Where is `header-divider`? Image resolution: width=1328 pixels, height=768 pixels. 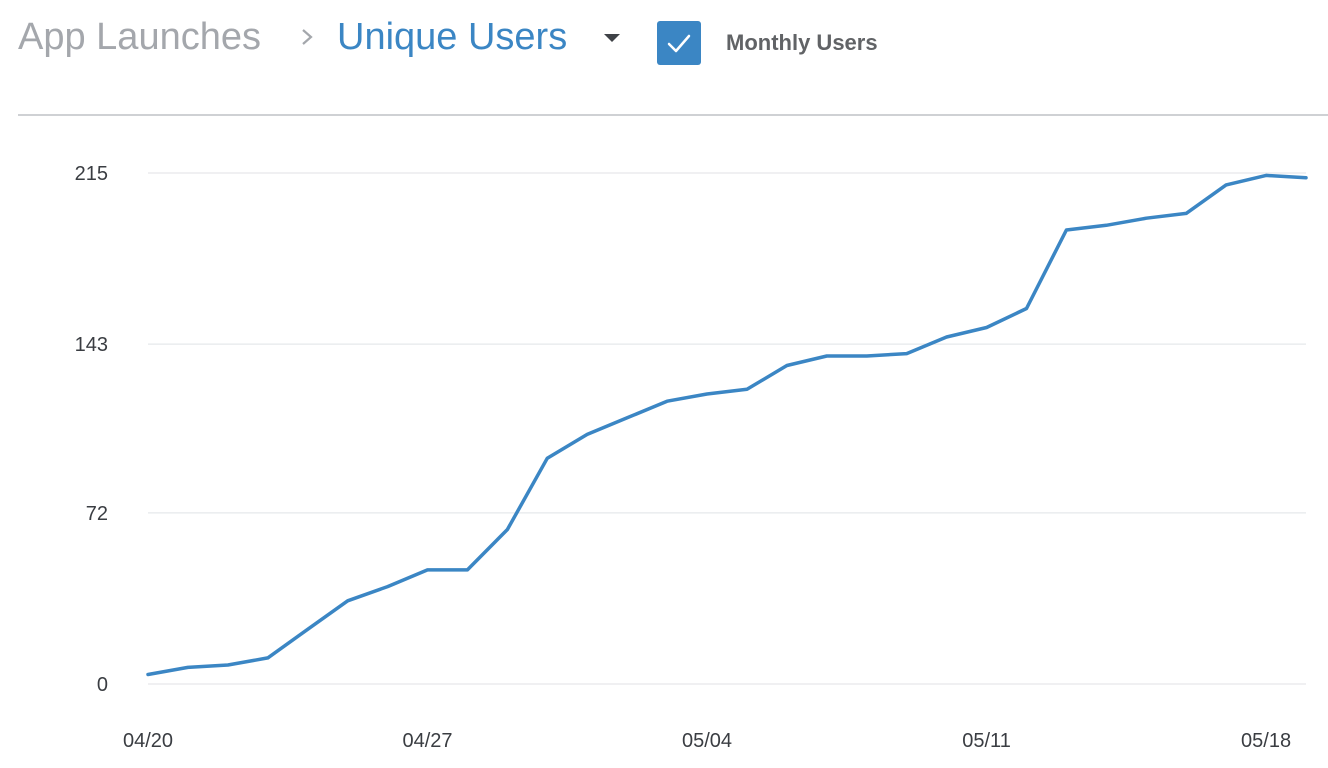
header-divider is located at coordinates (673, 115).